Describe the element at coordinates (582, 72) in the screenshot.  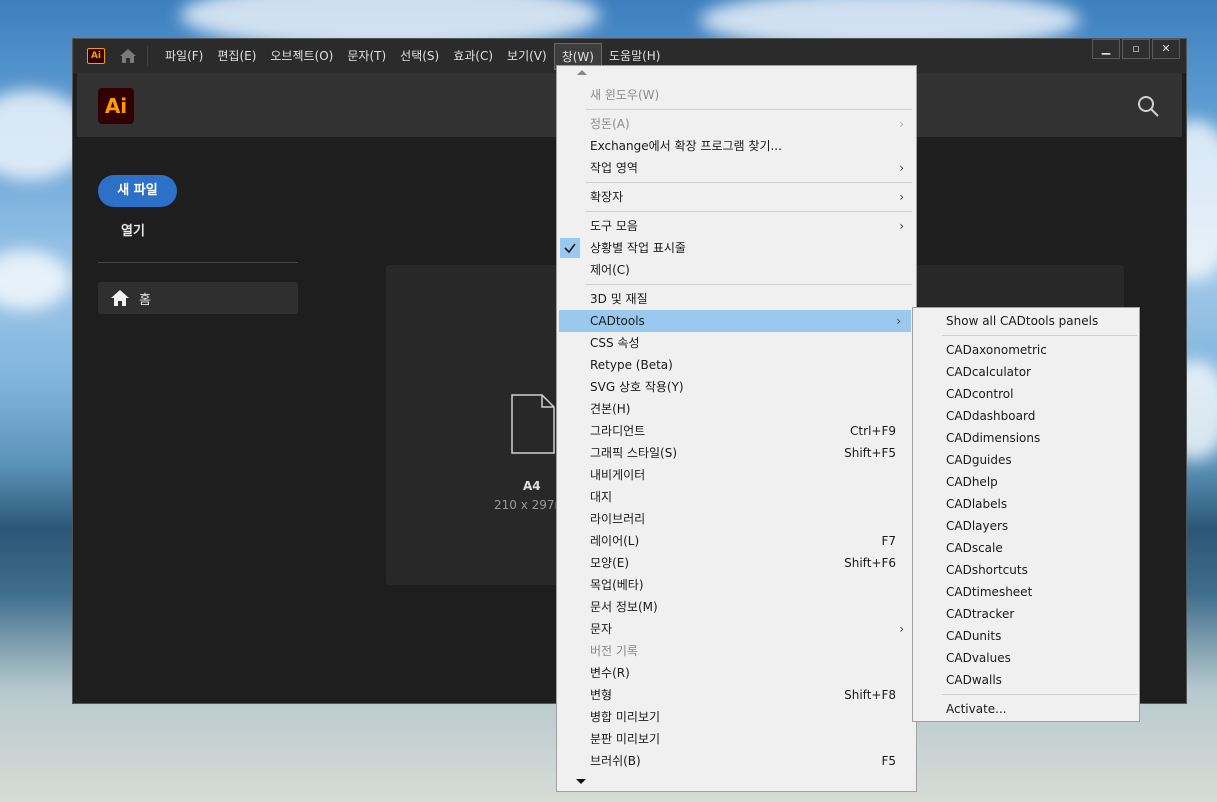
I see `scroll-up-arrow-icon` at that location.